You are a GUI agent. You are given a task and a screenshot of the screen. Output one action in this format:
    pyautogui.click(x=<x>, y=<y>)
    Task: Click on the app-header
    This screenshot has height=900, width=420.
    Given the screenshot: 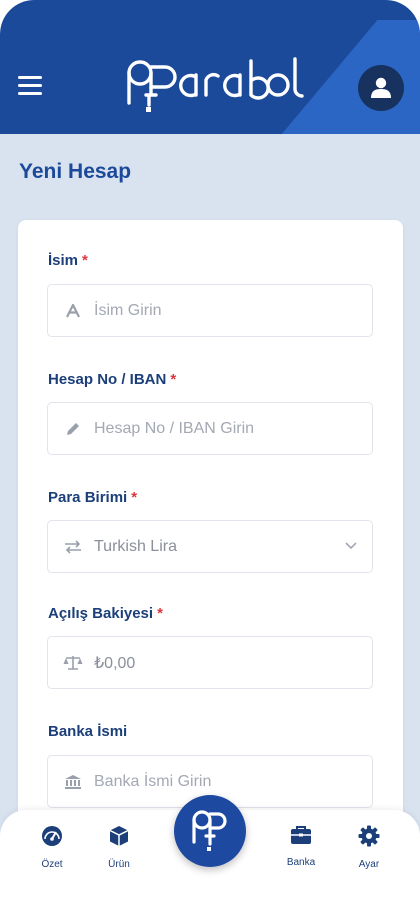 What is the action you would take?
    pyautogui.click(x=210, y=67)
    